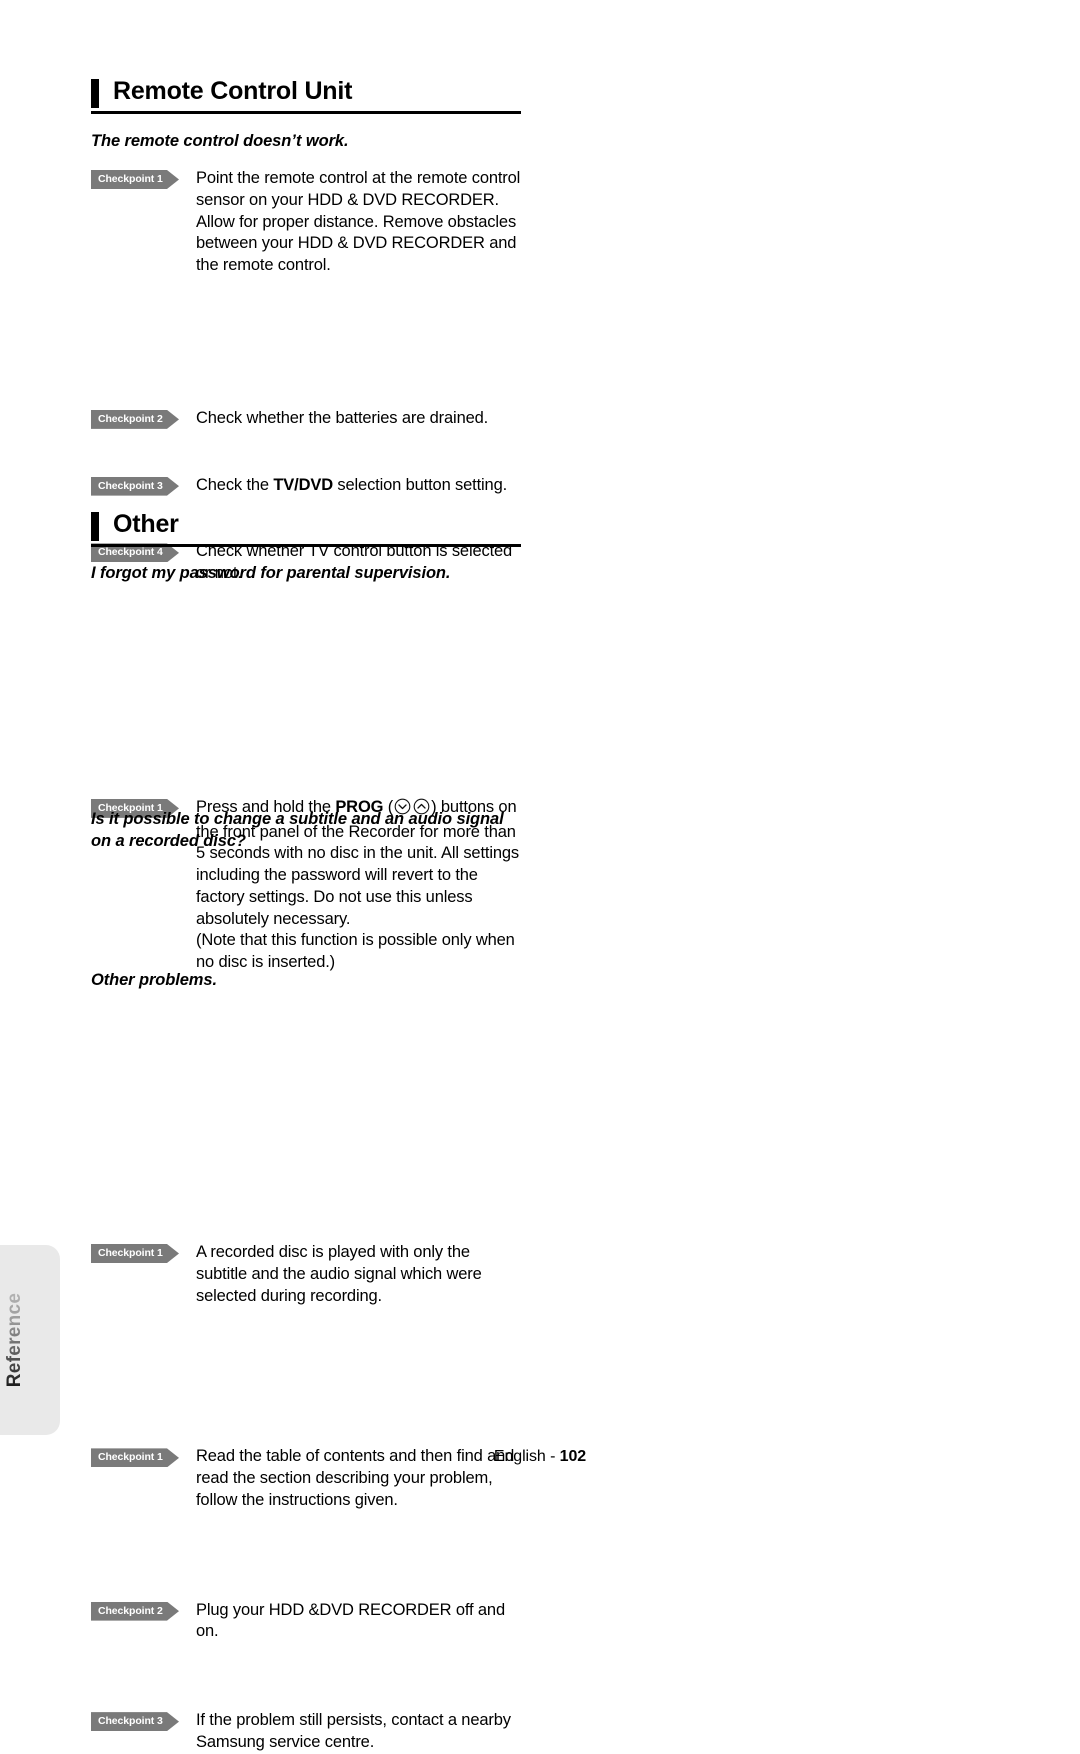 Image resolution: width=1080 pixels, height=1754 pixels. I want to click on footer-language: English, so click(519, 1456).